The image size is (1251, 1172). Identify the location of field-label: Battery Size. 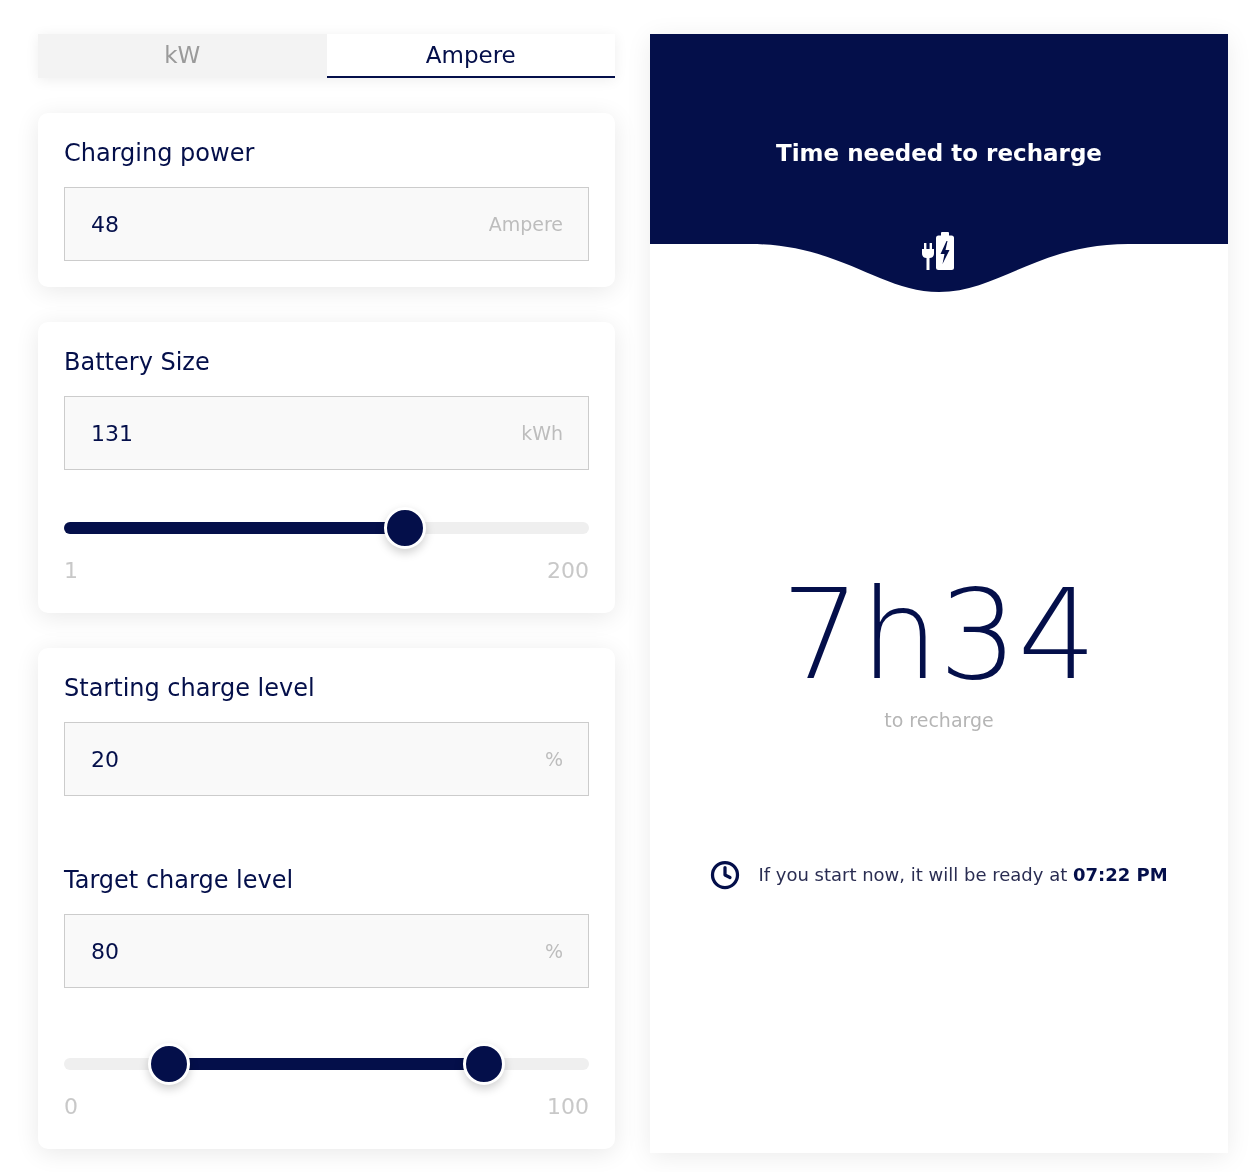
(137, 362).